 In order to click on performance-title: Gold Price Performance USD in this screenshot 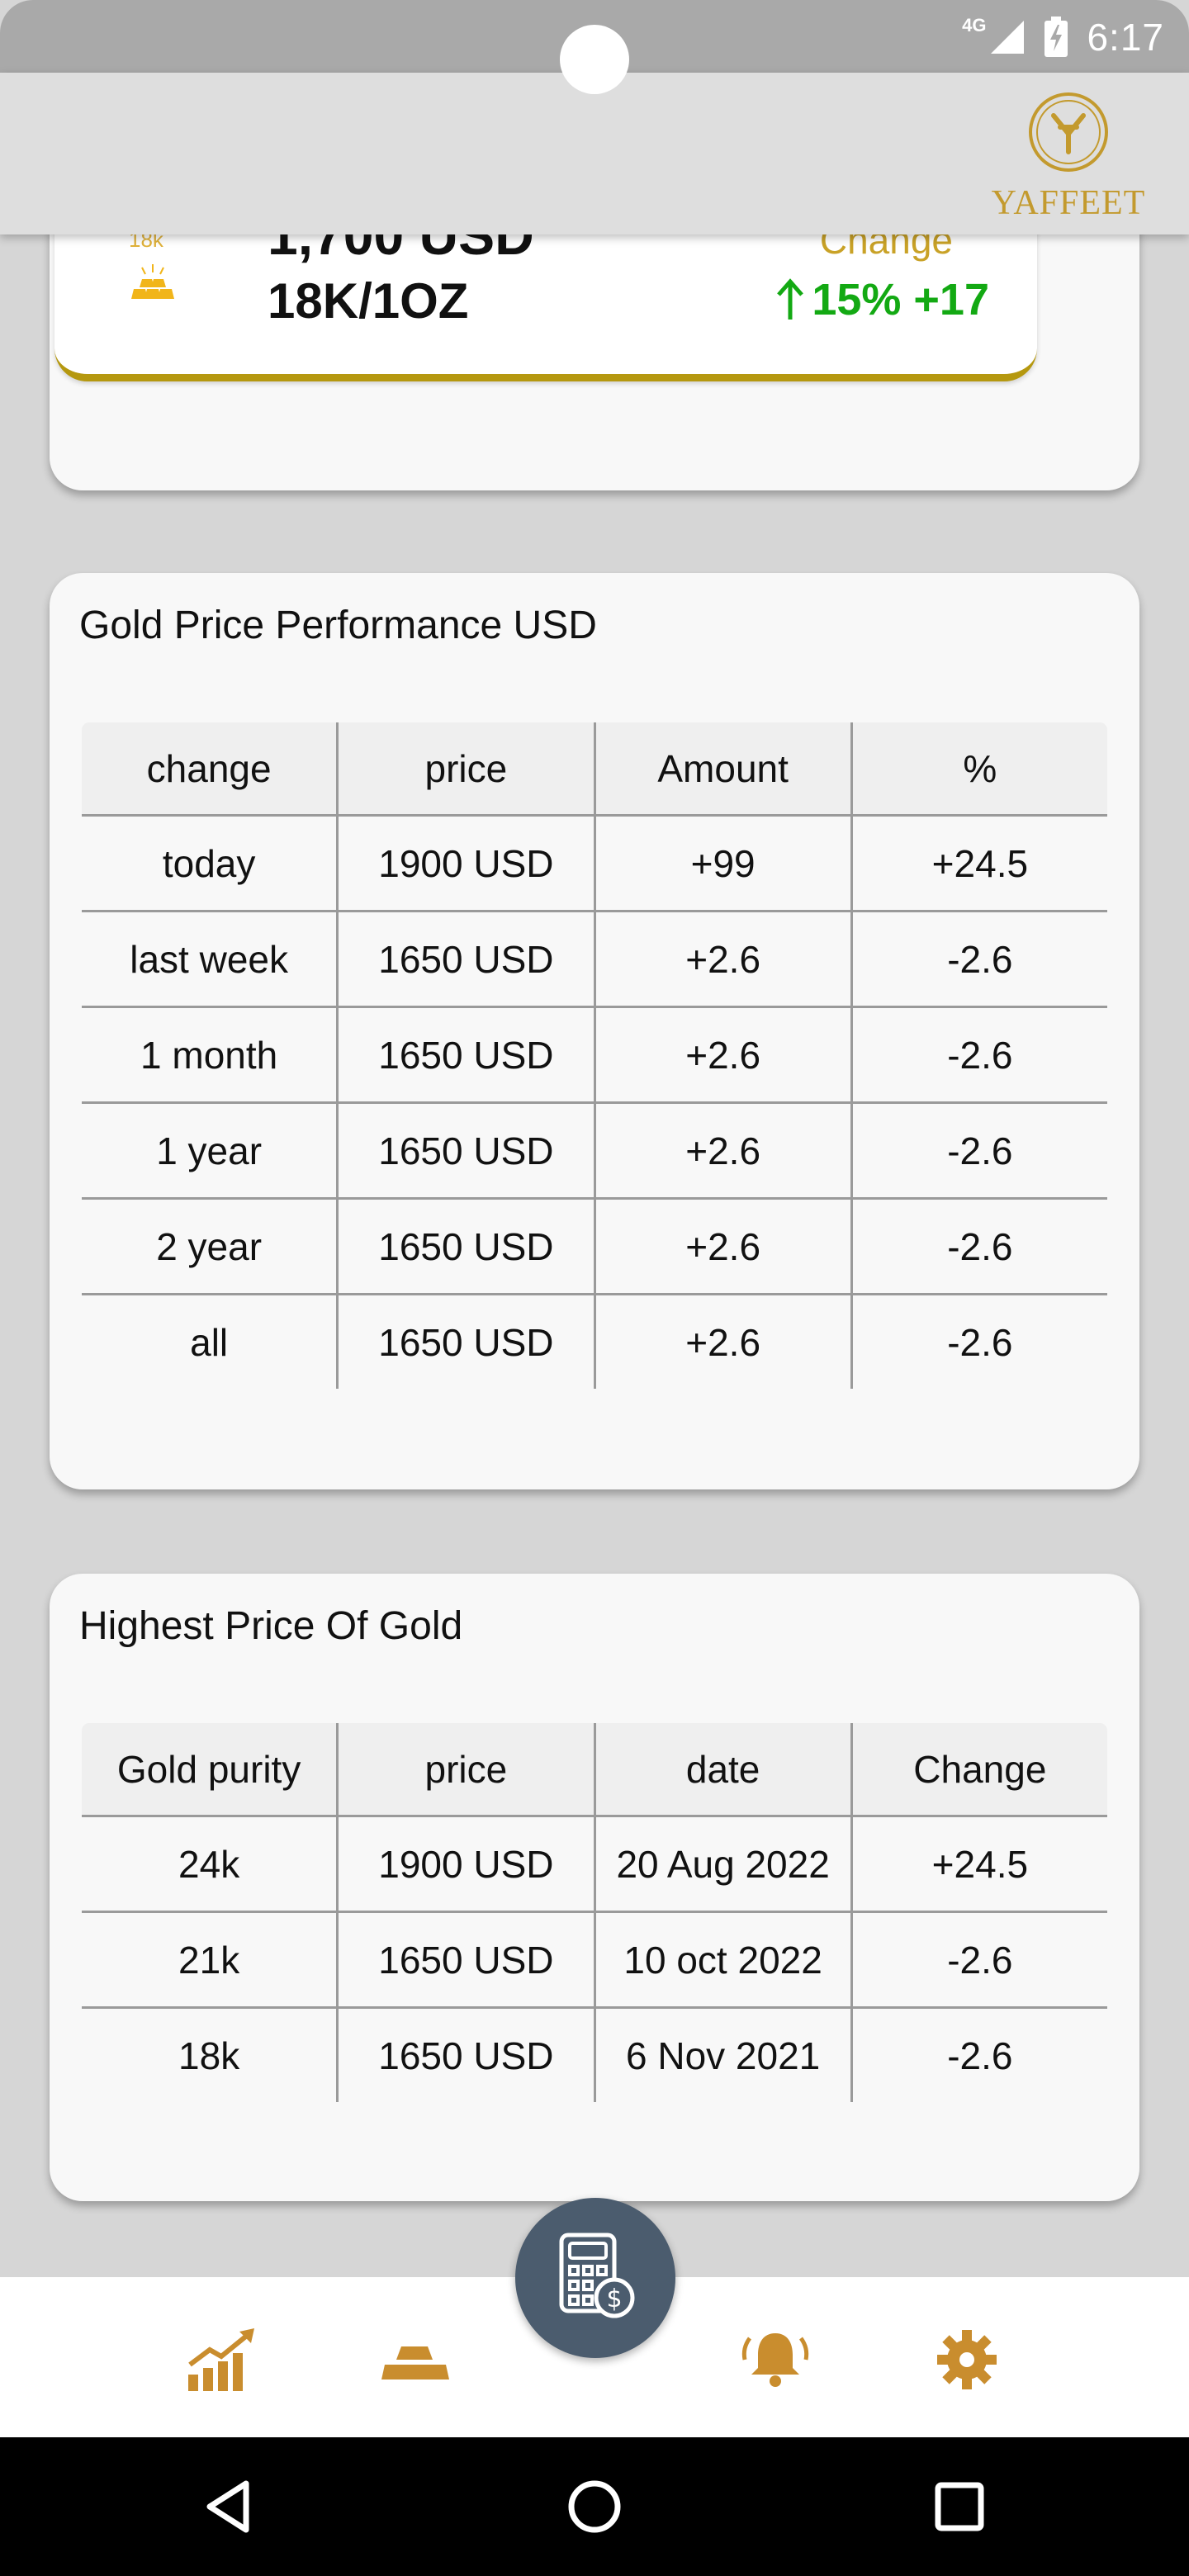, I will do `click(338, 625)`.